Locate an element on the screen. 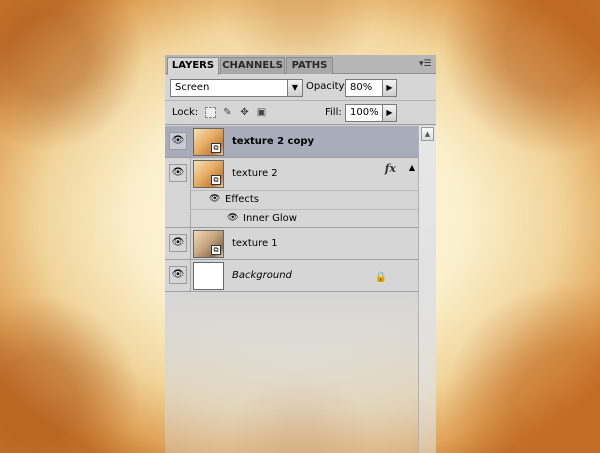 This screenshot has width=600, height=453. lock-all-icon: ▣ is located at coordinates (261, 112).